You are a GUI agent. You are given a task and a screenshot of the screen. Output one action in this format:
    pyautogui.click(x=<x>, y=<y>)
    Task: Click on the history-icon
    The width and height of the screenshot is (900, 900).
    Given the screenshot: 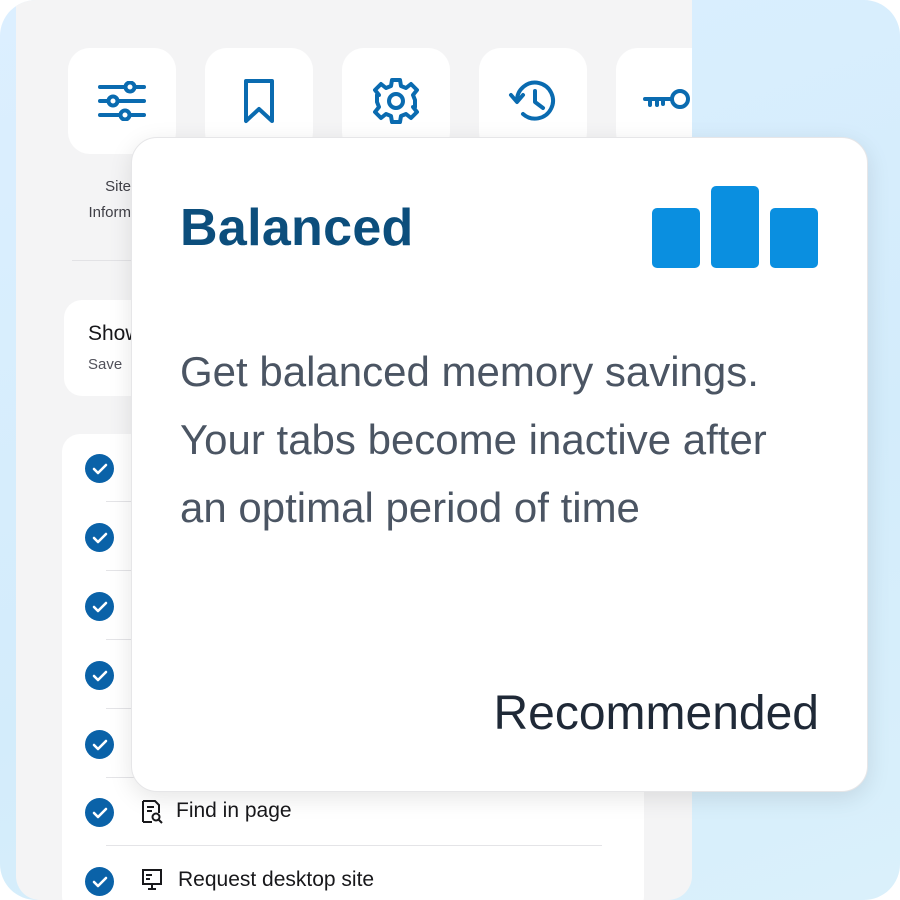 What is the action you would take?
    pyautogui.click(x=532, y=100)
    